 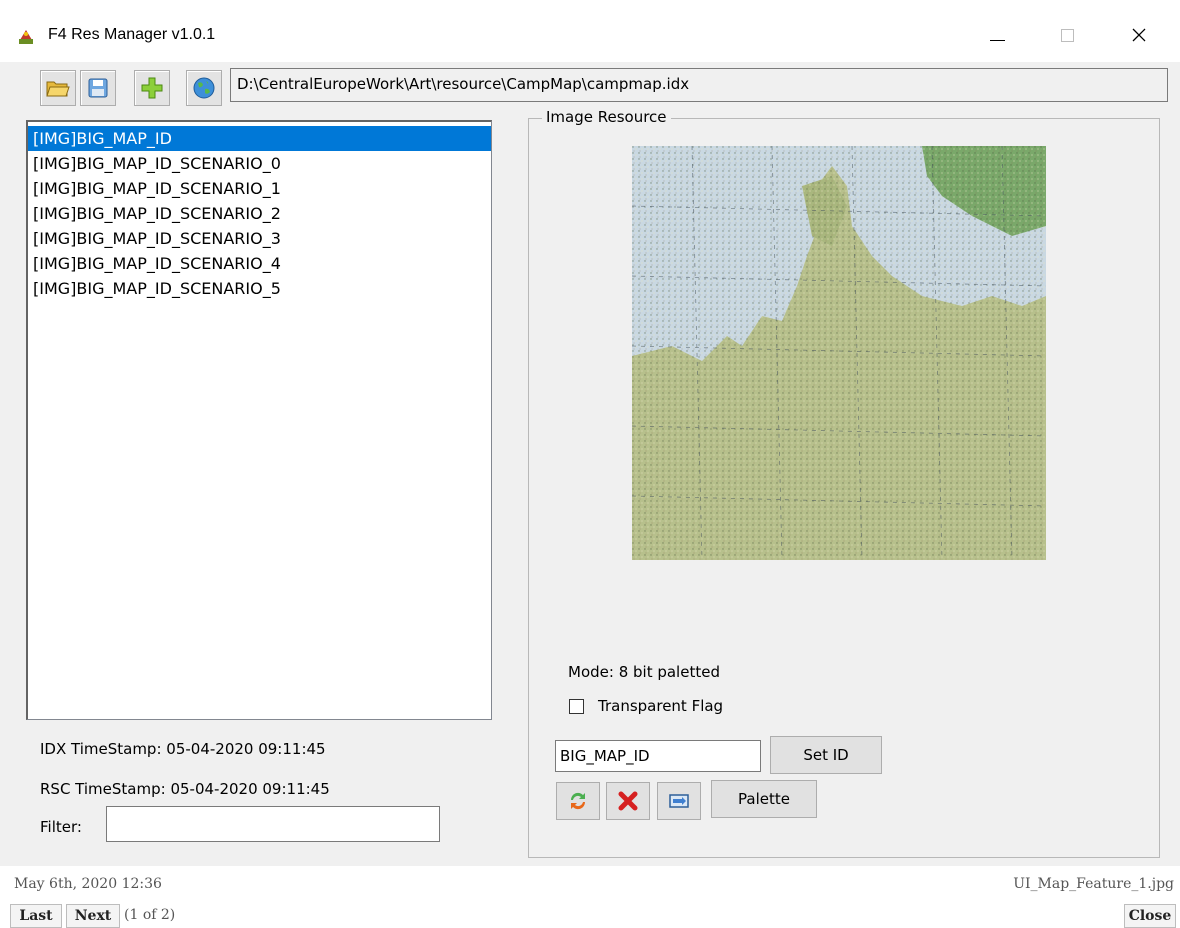 I want to click on save-file-button, so click(x=98, y=88).